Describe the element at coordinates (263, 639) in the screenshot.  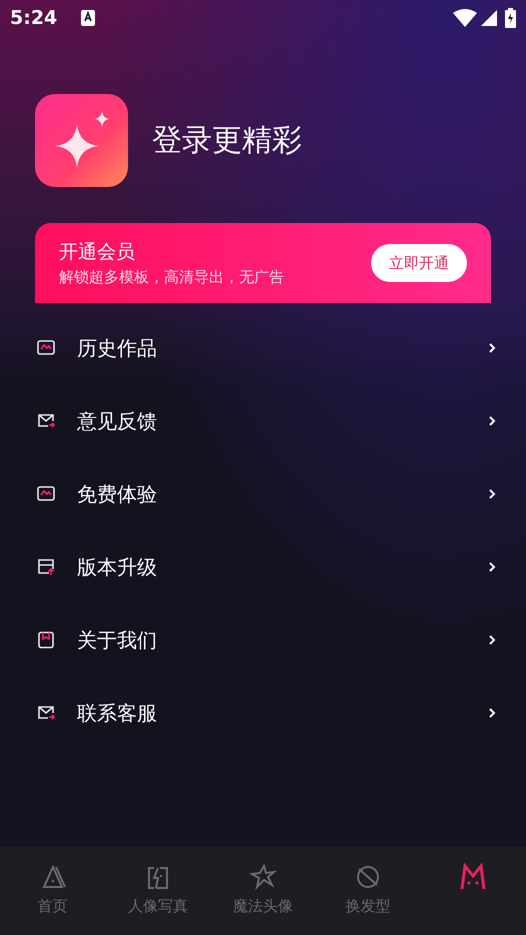
I see `menu-item: 关于我们` at that location.